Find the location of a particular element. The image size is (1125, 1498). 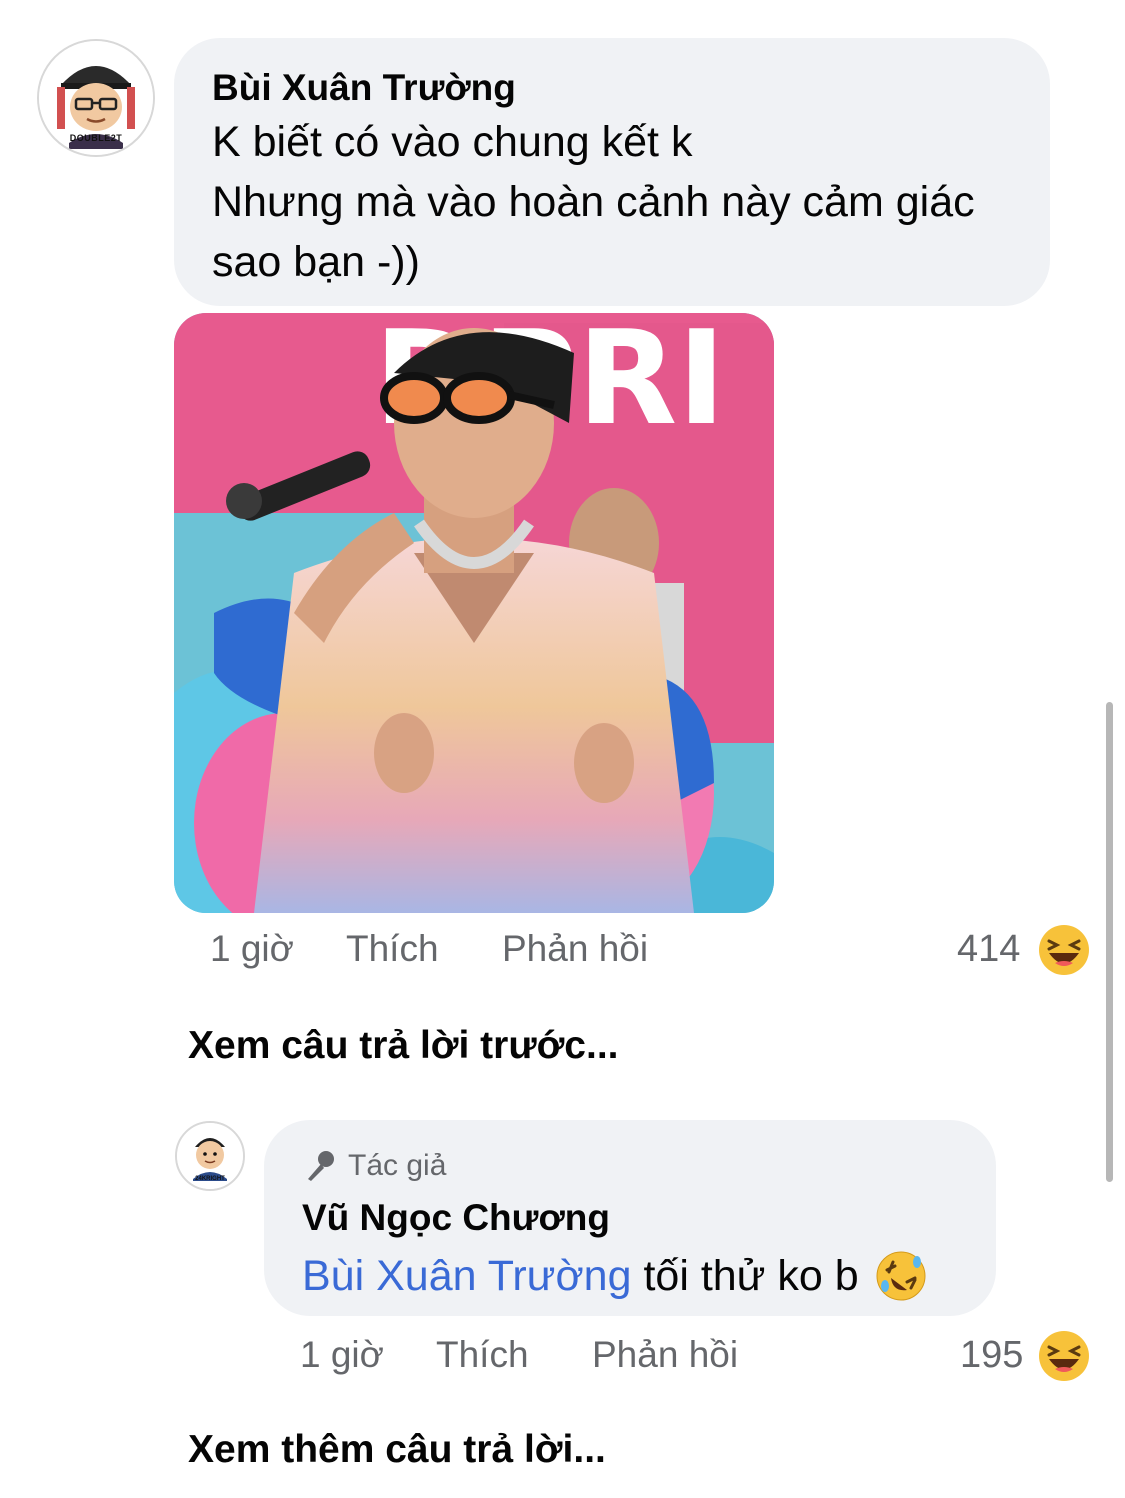

reaction-count: 195 is located at coordinates (991, 1355).